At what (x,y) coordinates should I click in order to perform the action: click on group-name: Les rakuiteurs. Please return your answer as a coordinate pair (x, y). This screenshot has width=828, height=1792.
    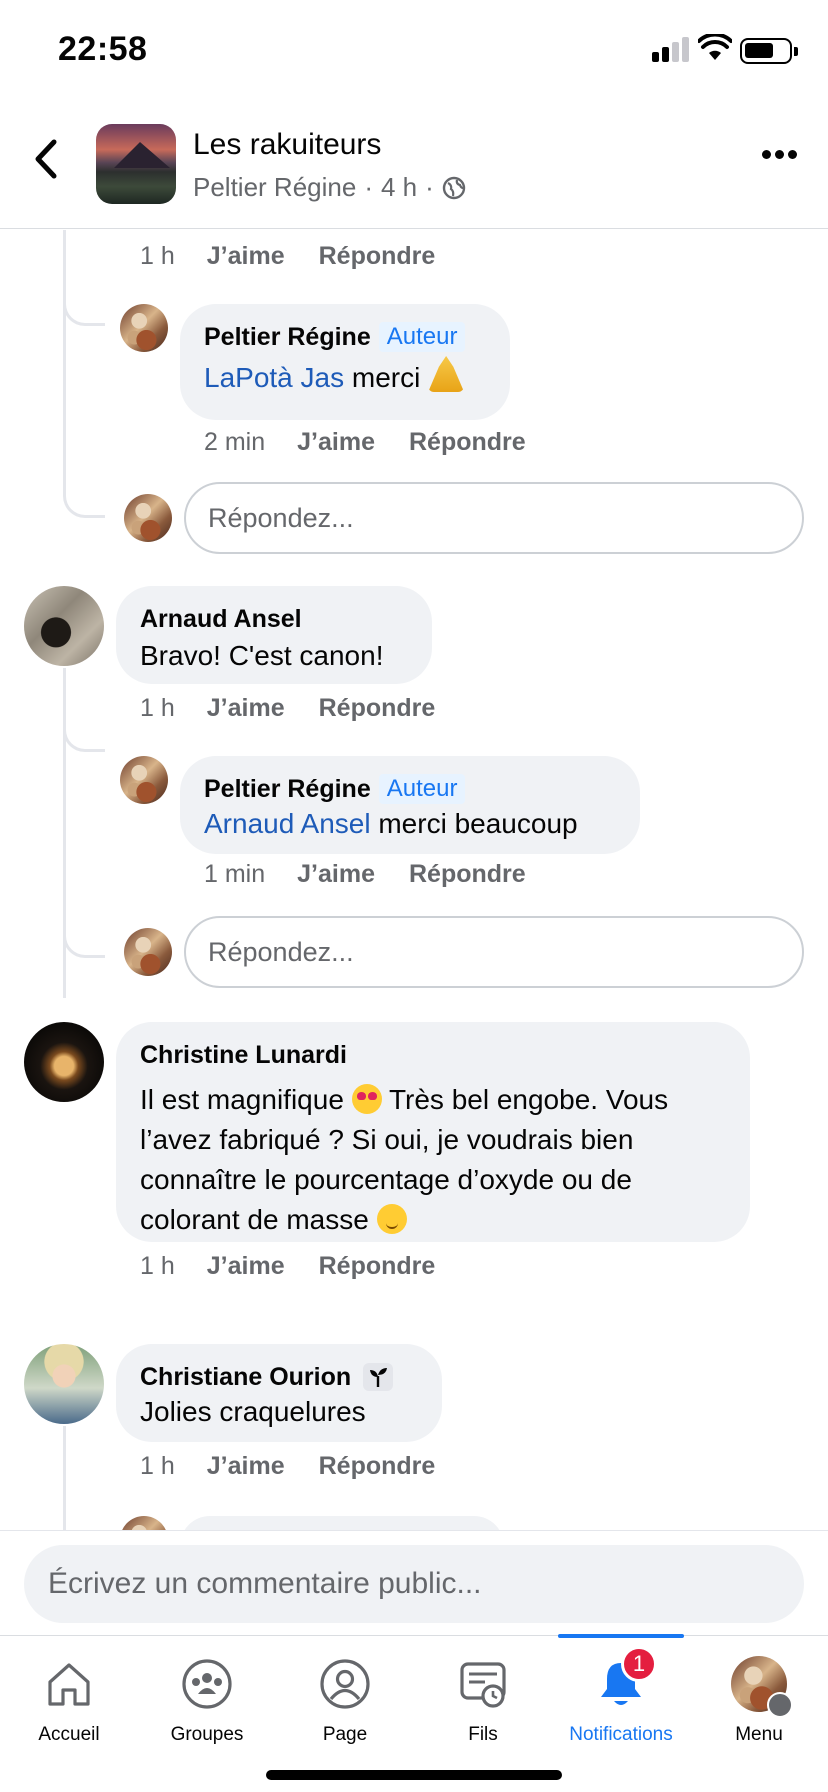
    Looking at the image, I should click on (287, 145).